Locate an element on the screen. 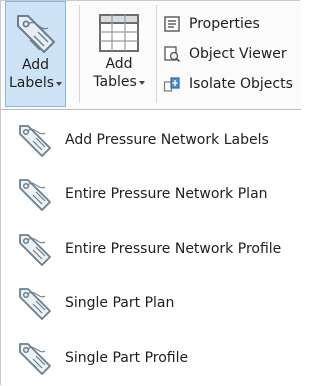 This screenshot has height=386, width=320. menu-item-single-part-plan: Single Part Plan is located at coordinates (151, 303).